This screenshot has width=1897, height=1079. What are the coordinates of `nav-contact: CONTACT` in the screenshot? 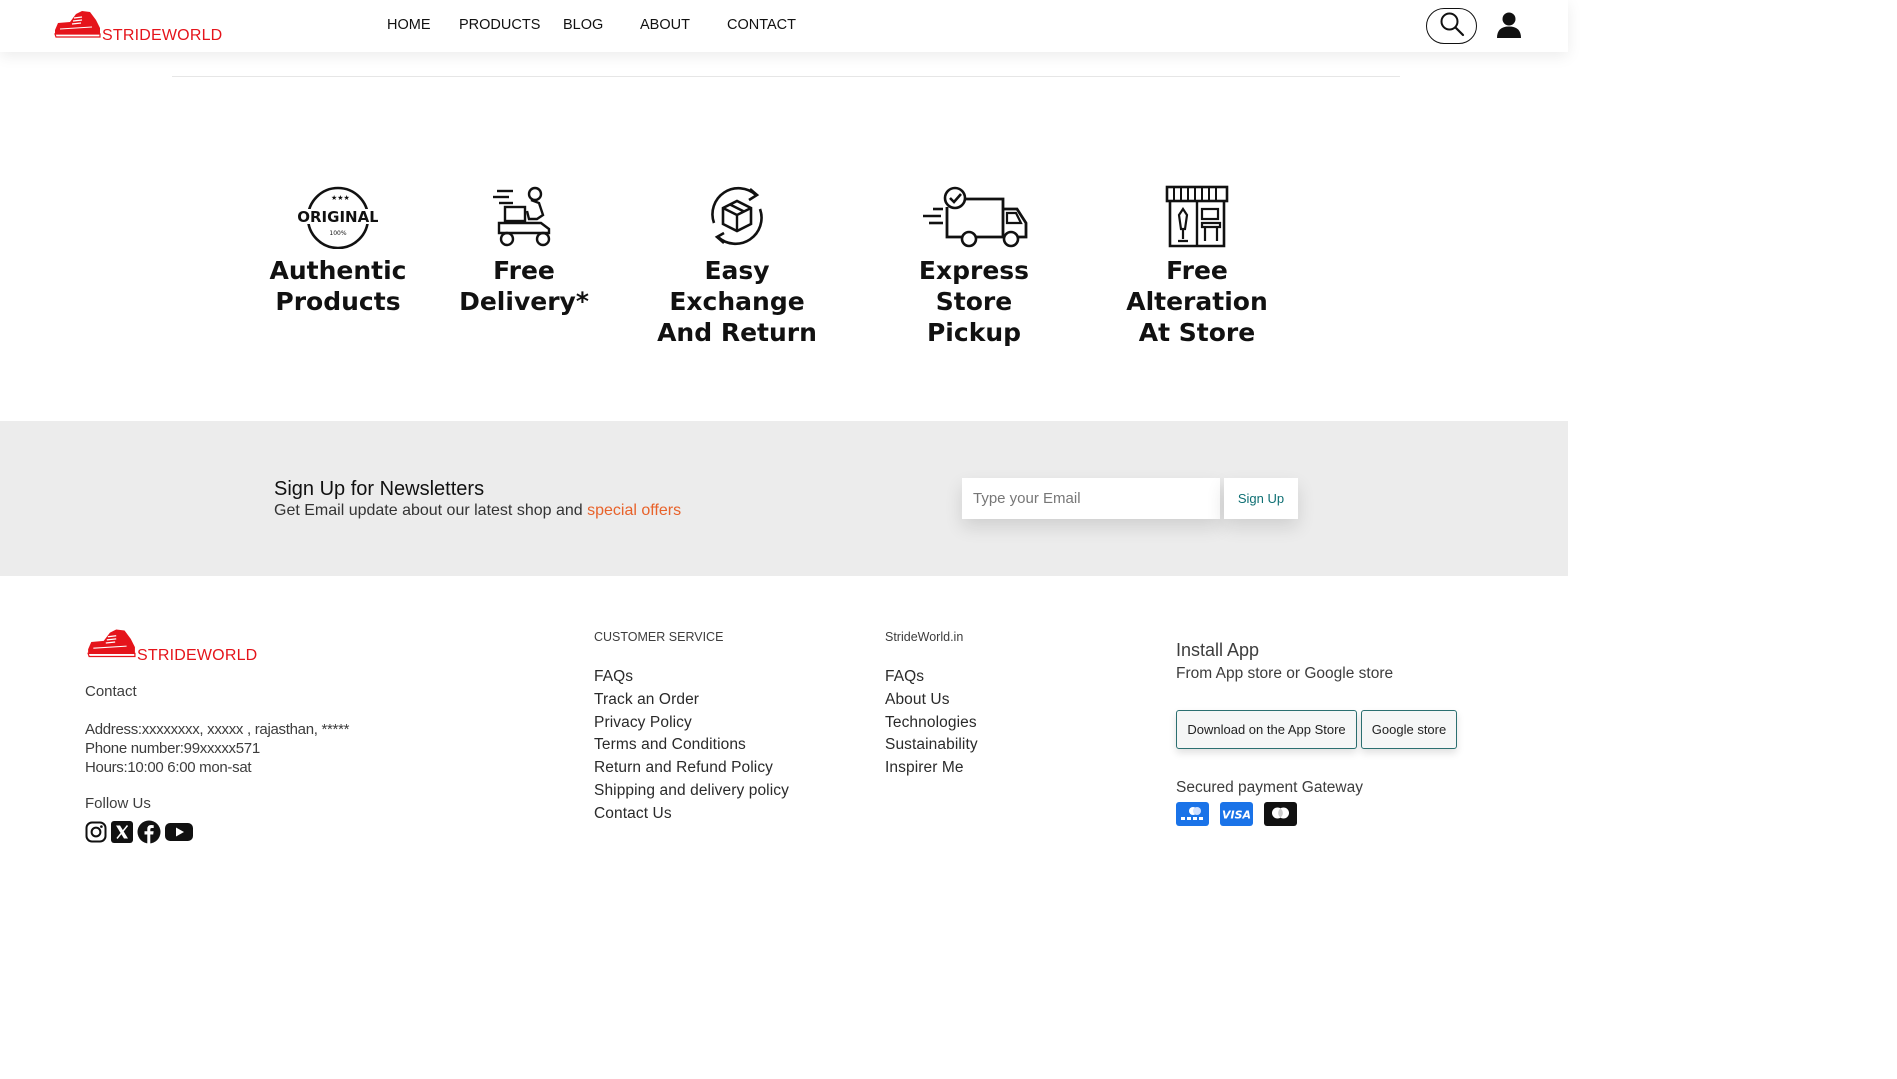 It's located at (761, 25).